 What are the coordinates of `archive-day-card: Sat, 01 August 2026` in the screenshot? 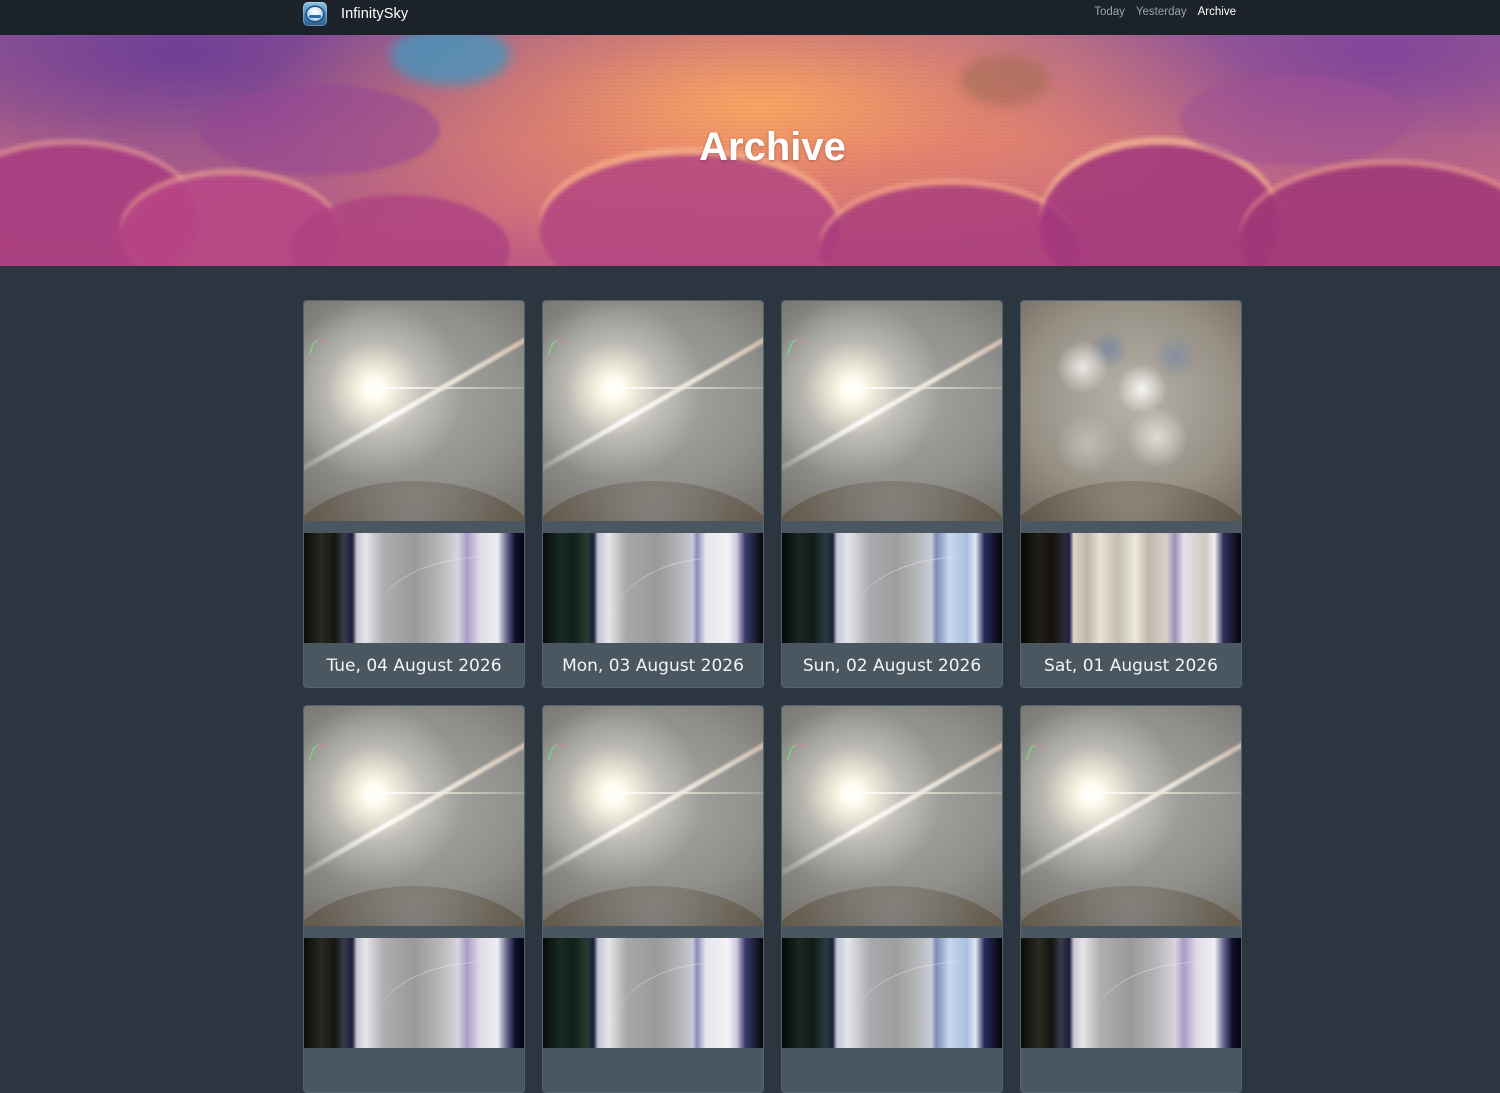 It's located at (1131, 494).